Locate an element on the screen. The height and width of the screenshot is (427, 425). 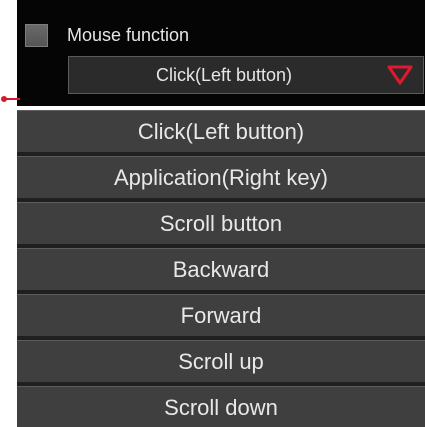
menu-item-forward: Forward is located at coordinates (221, 315).